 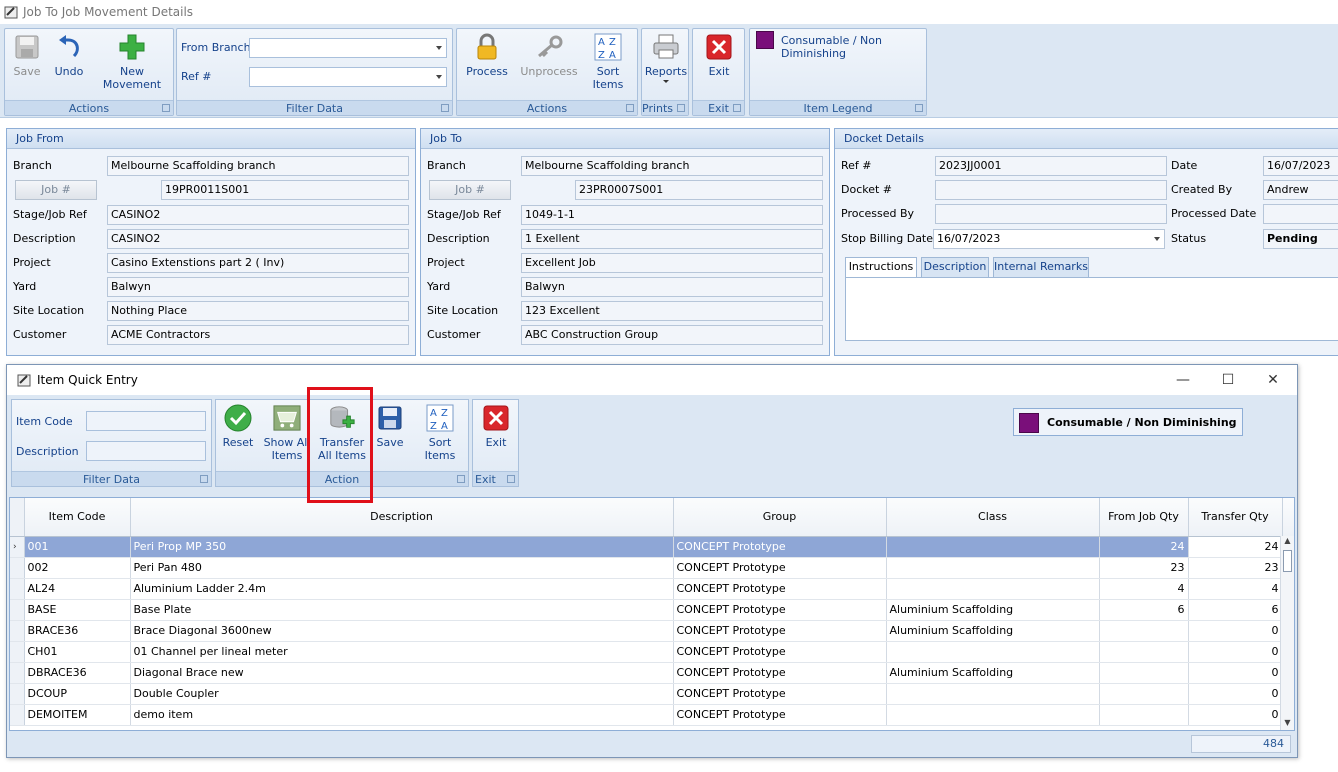 What do you see at coordinates (666, 81) in the screenshot?
I see `dropdown-arrow-icon` at bounding box center [666, 81].